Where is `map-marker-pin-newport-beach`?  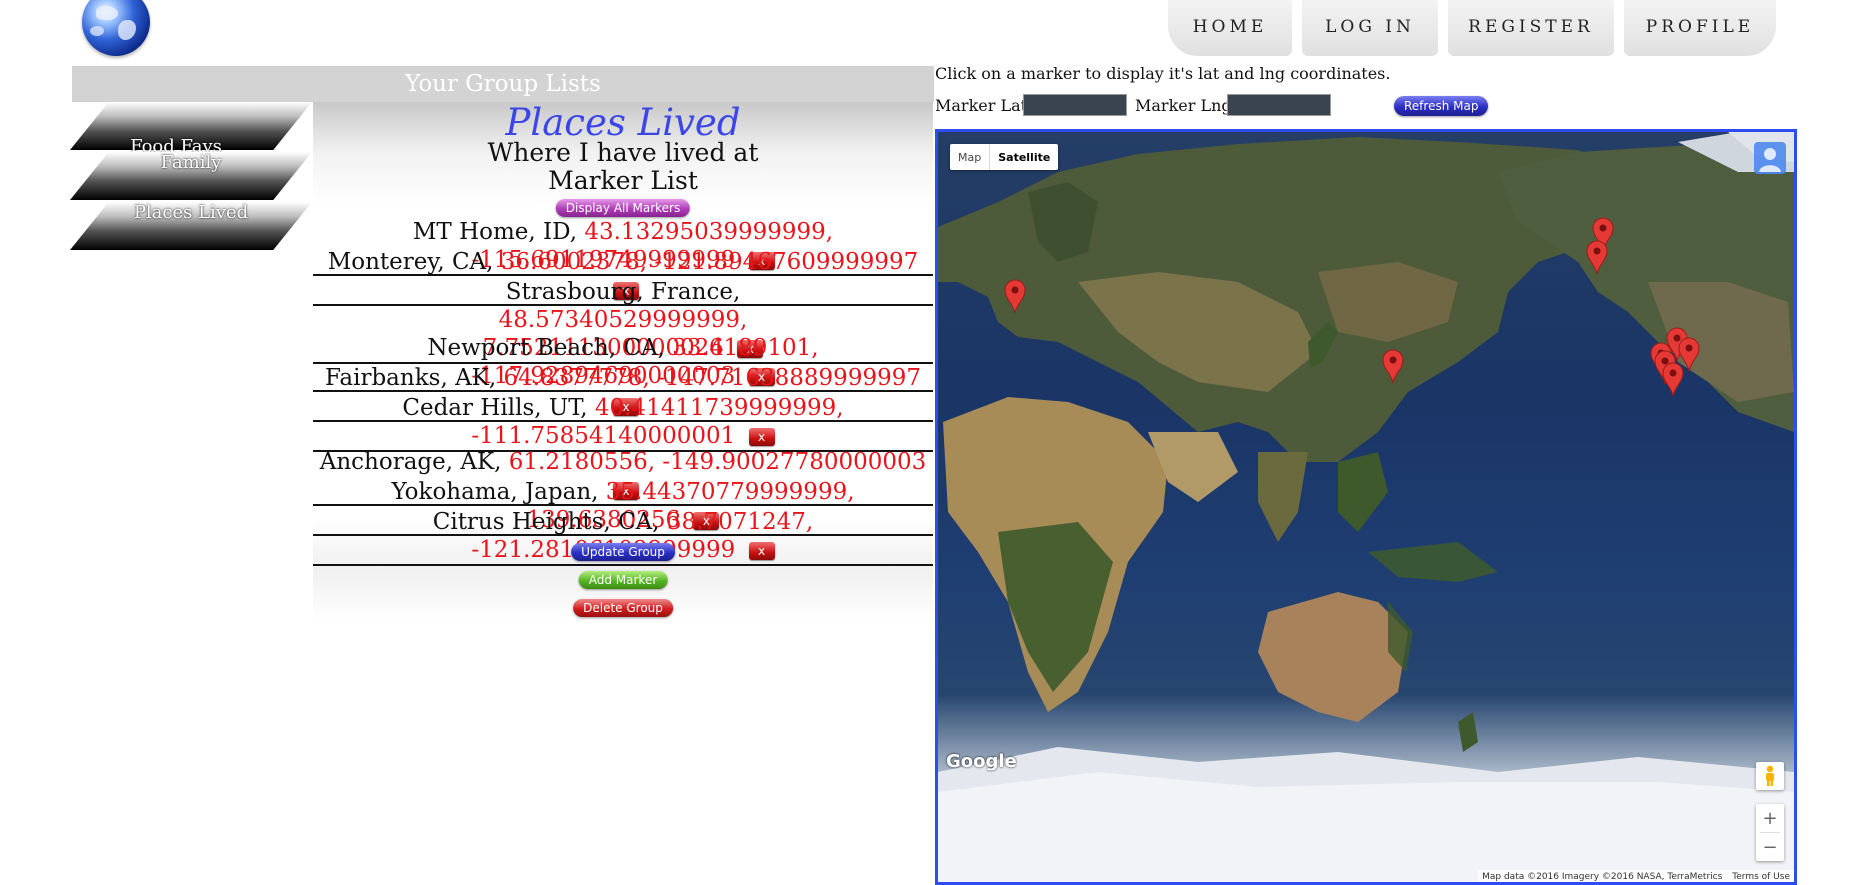
map-marker-pin-newport-beach is located at coordinates (1673, 379).